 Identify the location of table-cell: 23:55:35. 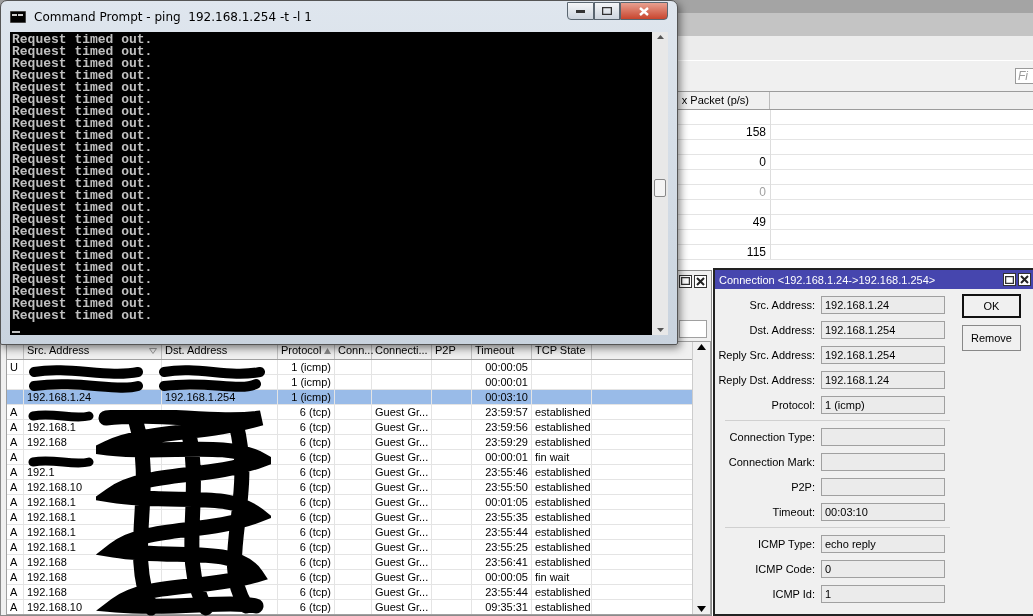
(502, 517).